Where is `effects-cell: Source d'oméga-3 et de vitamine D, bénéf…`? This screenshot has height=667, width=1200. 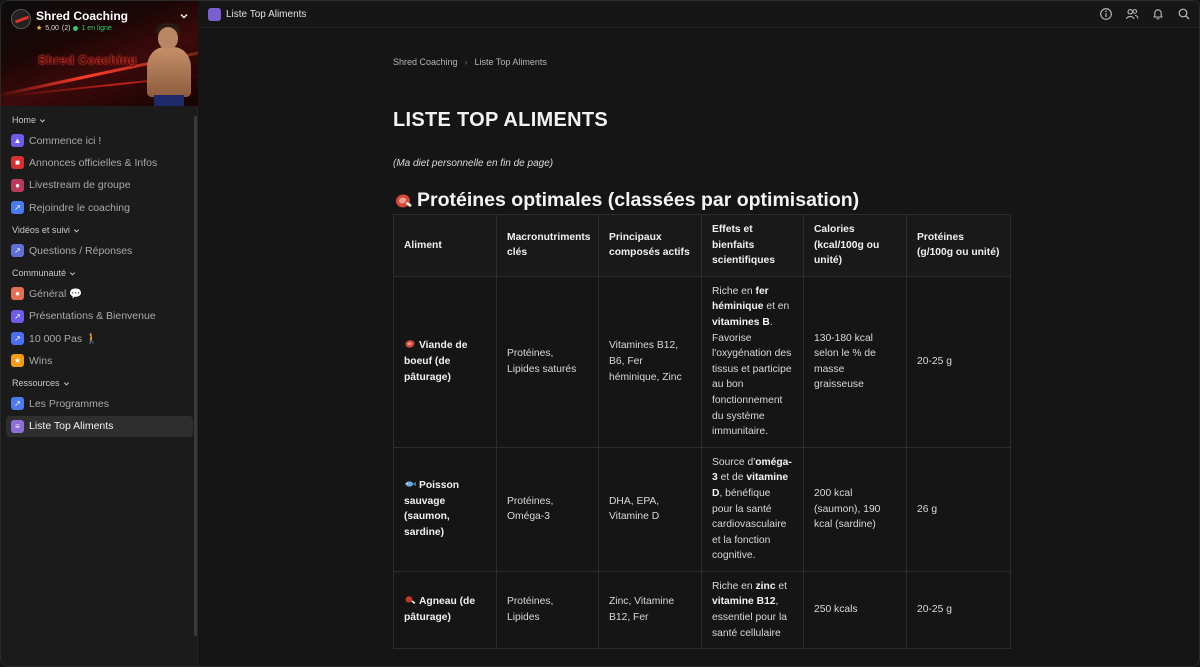 effects-cell: Source d'oméga-3 et de vitamine D, bénéf… is located at coordinates (752, 509).